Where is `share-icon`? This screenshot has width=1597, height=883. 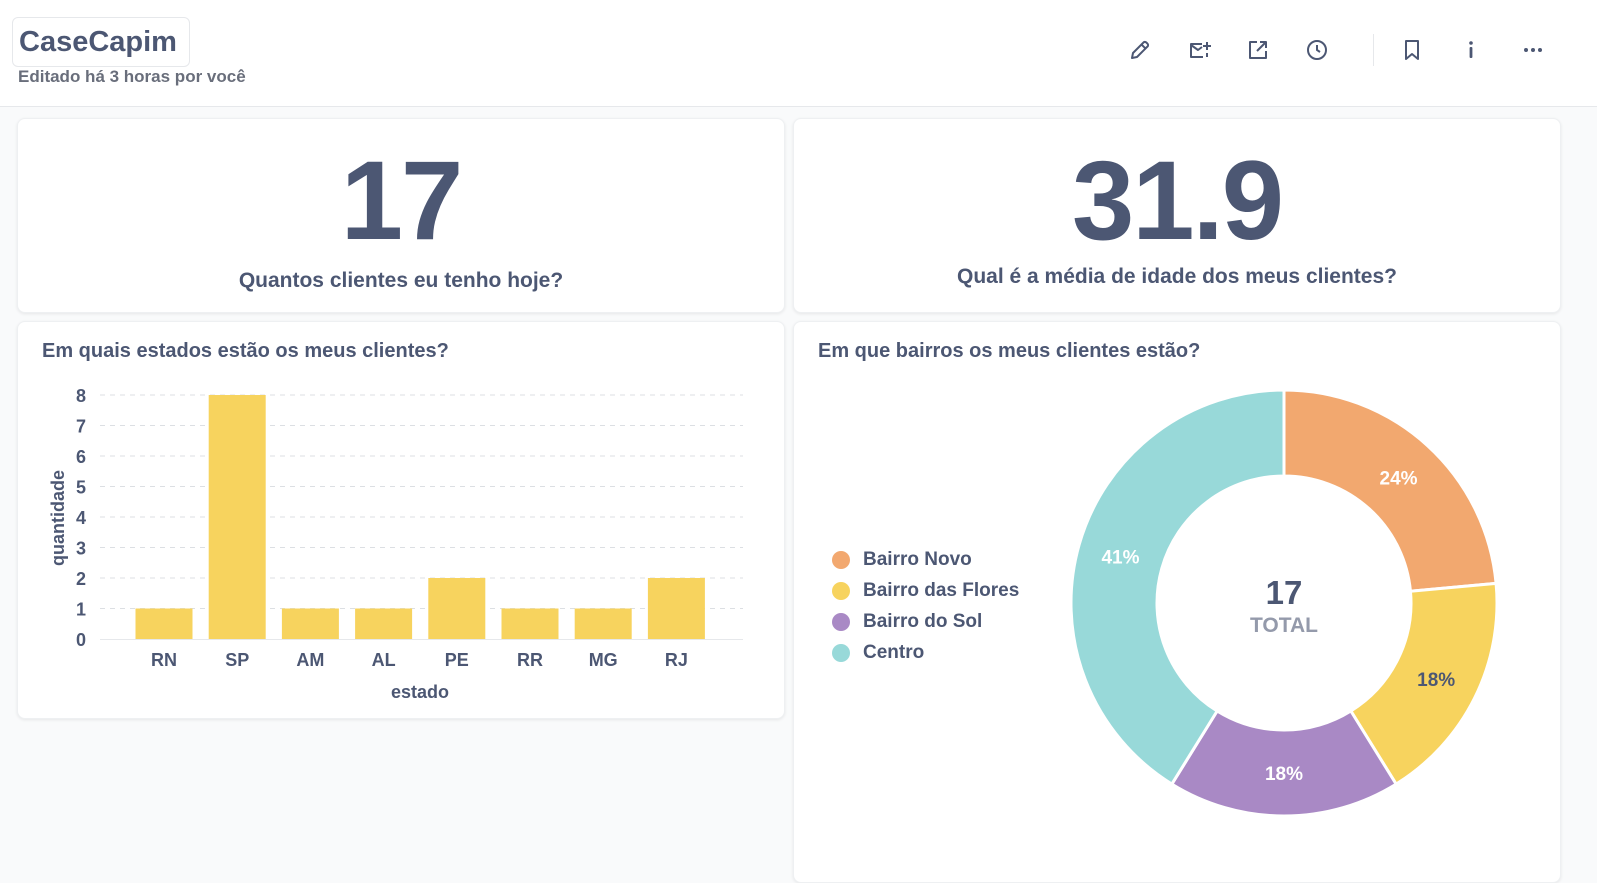 share-icon is located at coordinates (1258, 50).